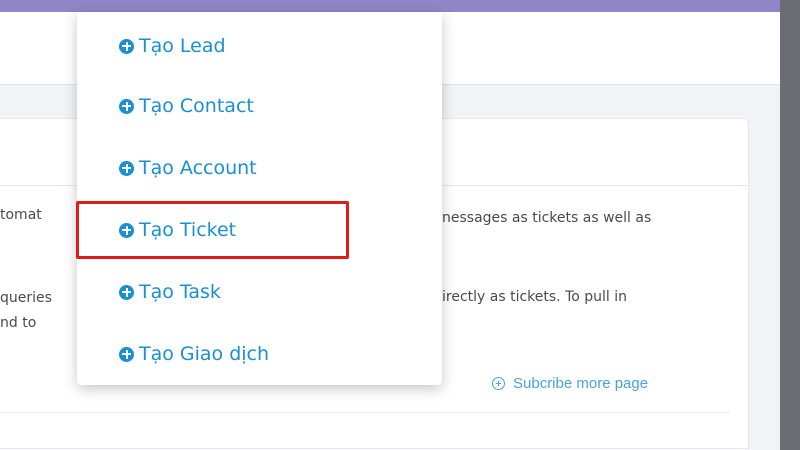 The width and height of the screenshot is (800, 450). What do you see at coordinates (188, 230) in the screenshot?
I see `menu-item-label: Tạo Ticket` at bounding box center [188, 230].